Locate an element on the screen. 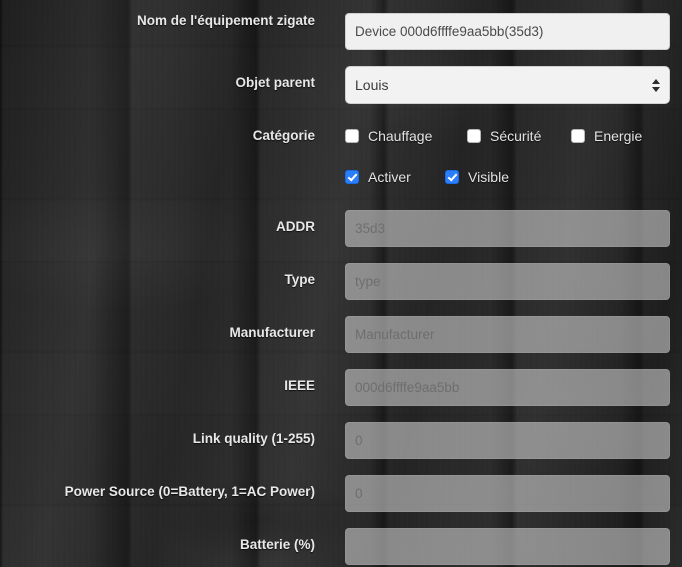 This screenshot has height=567, width=682. checkbox-activer is located at coordinates (352, 177).